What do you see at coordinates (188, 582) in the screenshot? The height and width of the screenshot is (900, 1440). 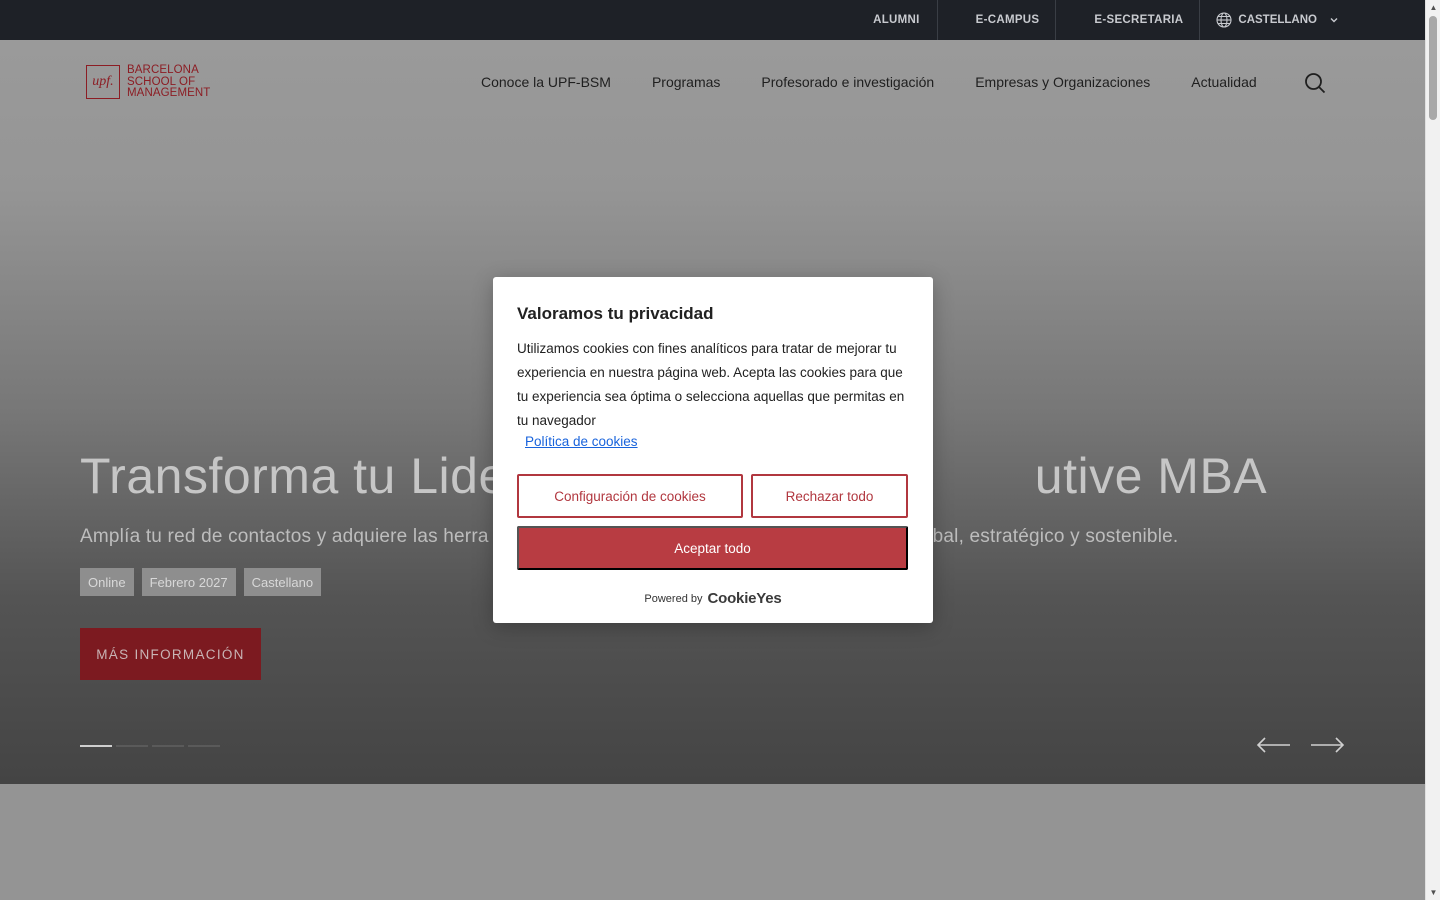 I see `tag-start-date: Febrero 2027` at bounding box center [188, 582].